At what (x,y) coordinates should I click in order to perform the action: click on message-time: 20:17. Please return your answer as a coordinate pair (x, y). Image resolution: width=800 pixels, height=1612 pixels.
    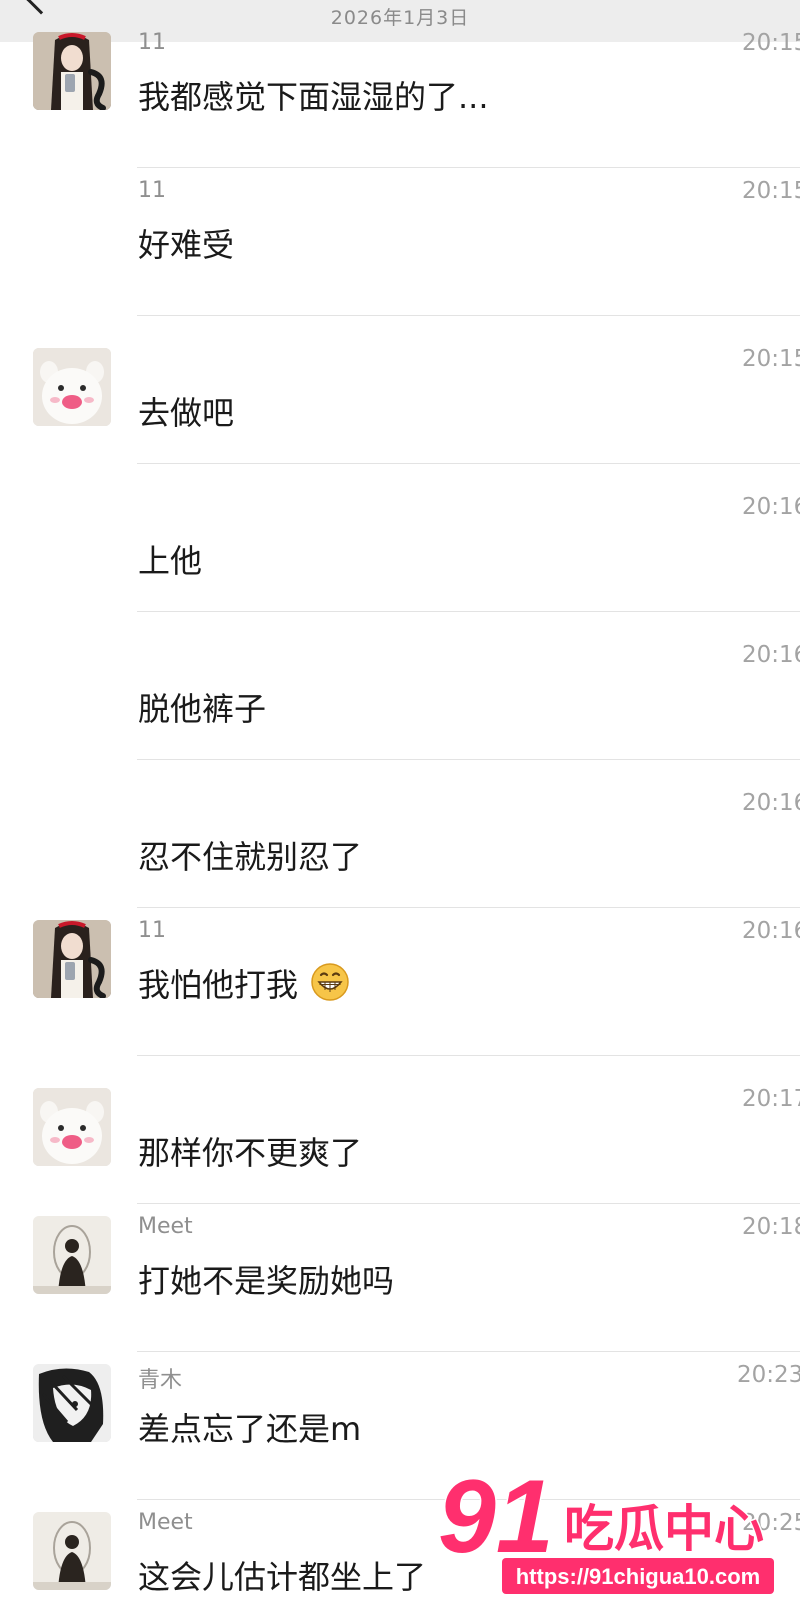
    Looking at the image, I should click on (771, 1099).